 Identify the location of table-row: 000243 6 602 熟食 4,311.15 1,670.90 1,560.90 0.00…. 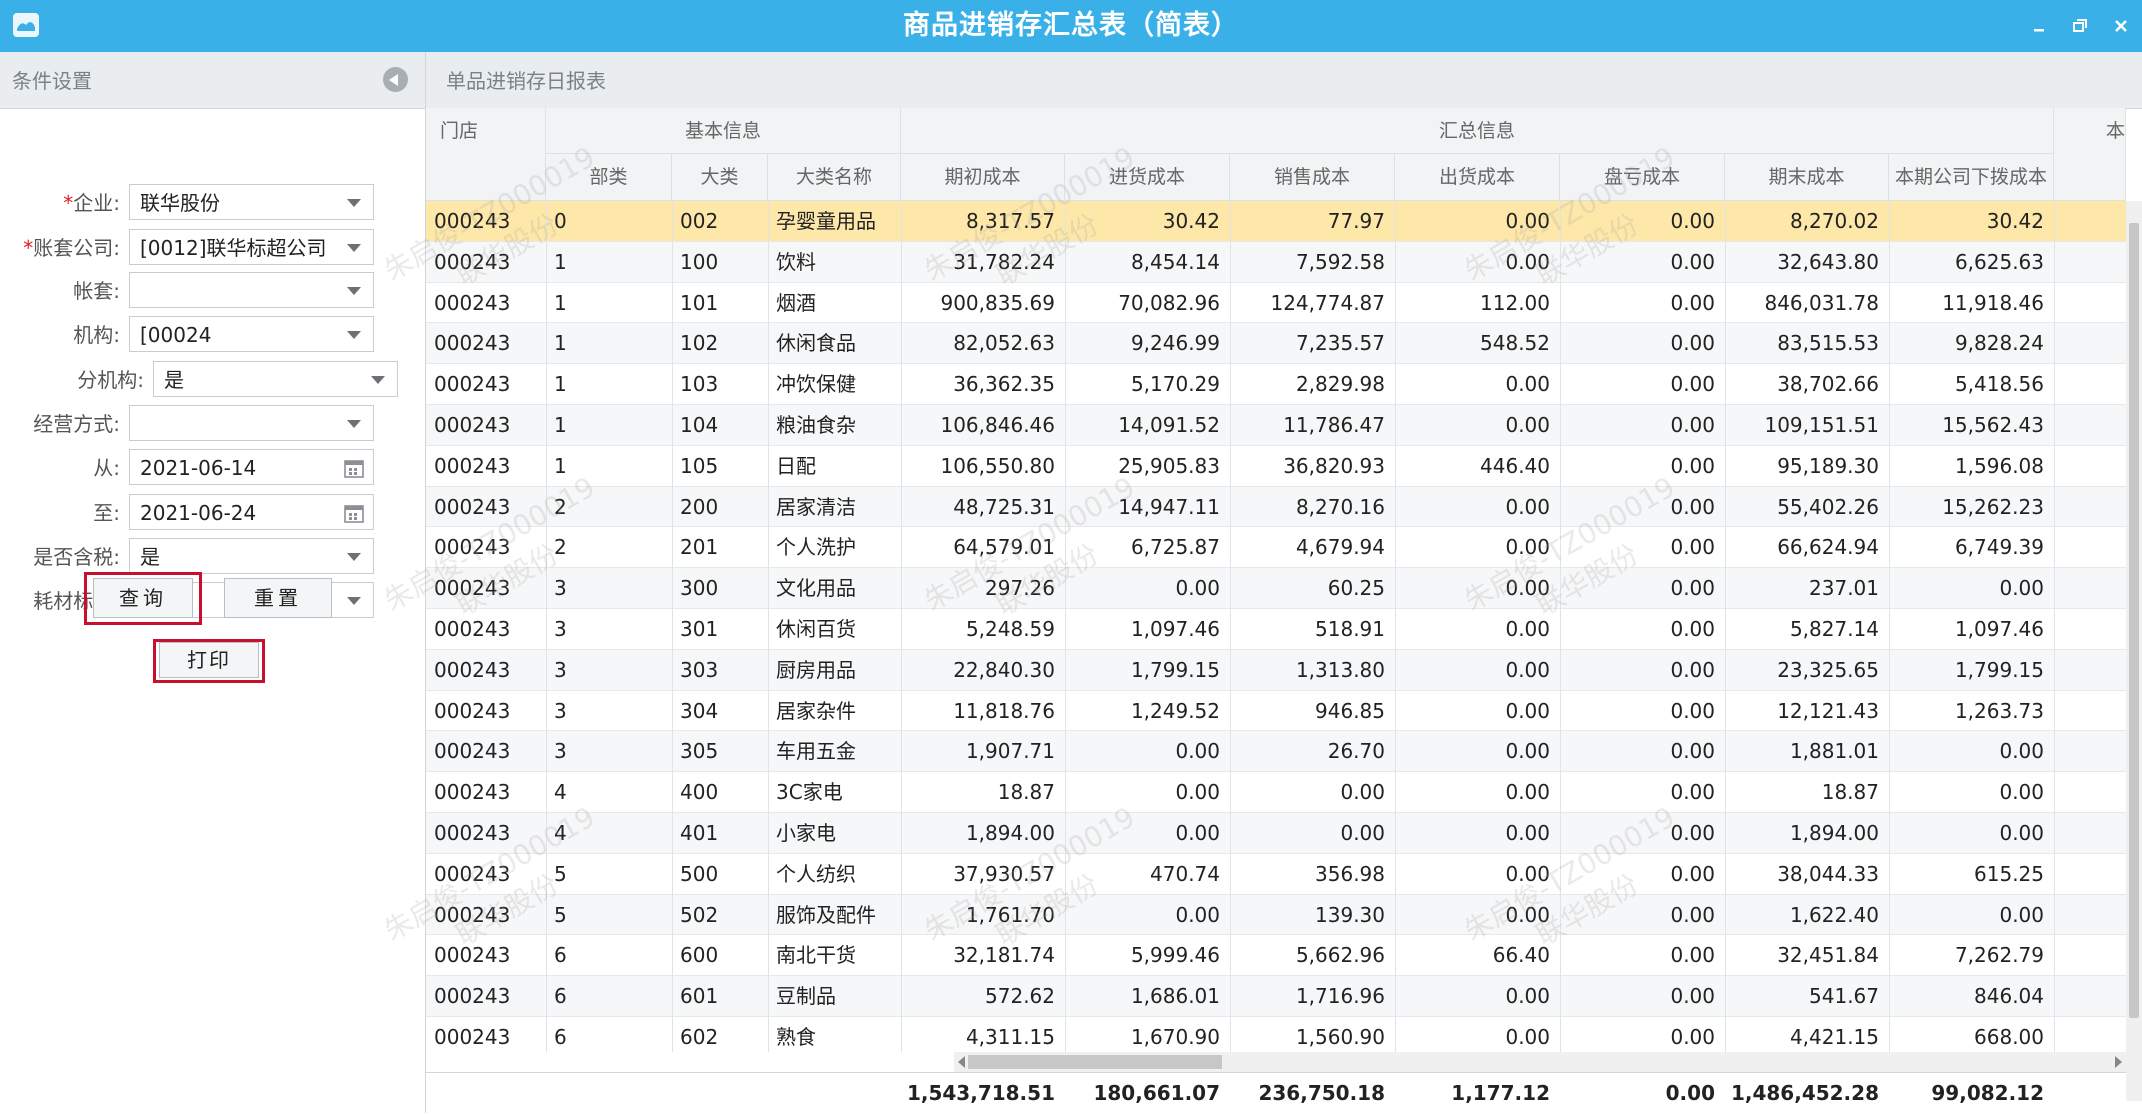
(1276, 1034).